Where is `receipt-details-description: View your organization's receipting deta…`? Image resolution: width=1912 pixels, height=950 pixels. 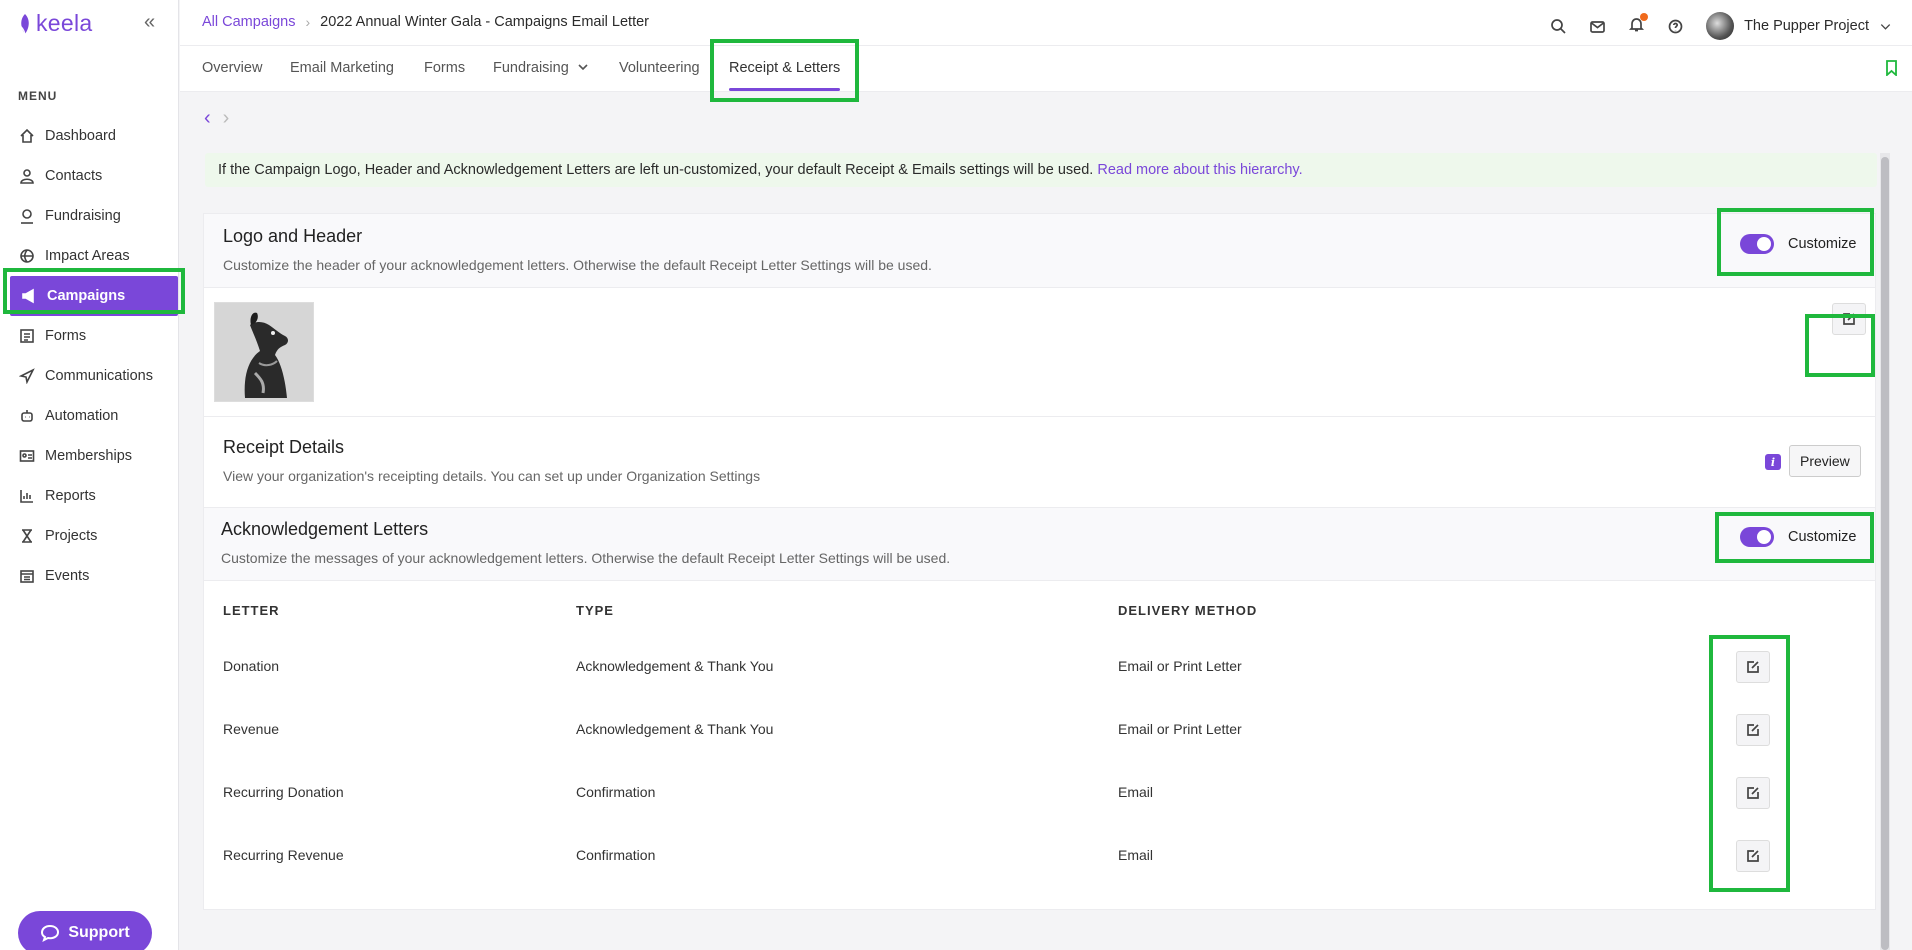 receipt-details-description: View your organization's receipting deta… is located at coordinates (492, 476).